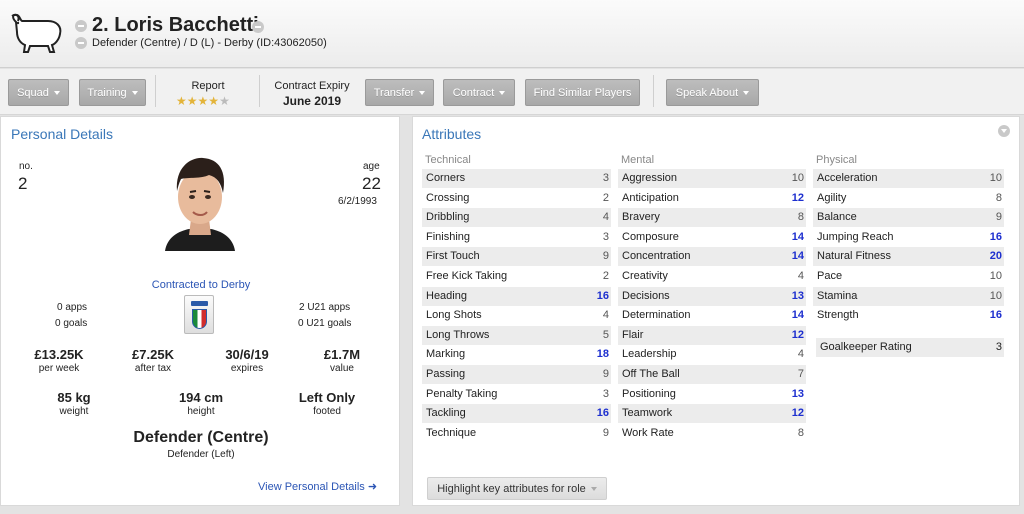 The height and width of the screenshot is (514, 1024). Describe the element at coordinates (317, 486) in the screenshot. I see `view-personal-details-link: View Personal Details ➜` at that location.